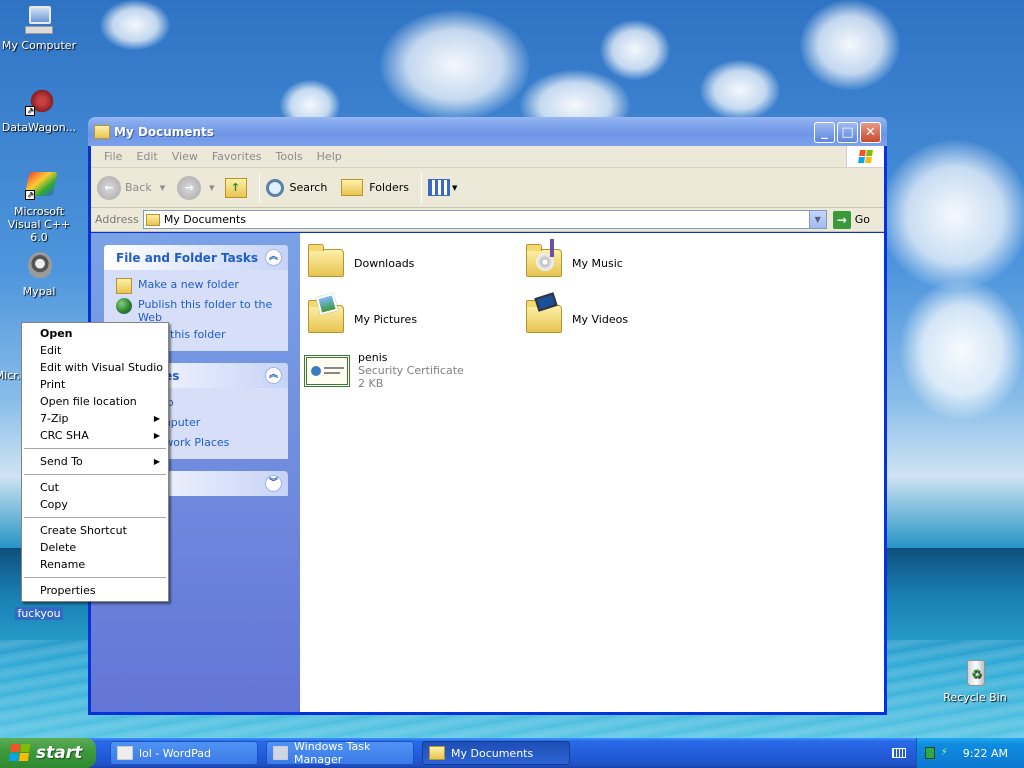  I want to click on globe-icon, so click(124, 306).